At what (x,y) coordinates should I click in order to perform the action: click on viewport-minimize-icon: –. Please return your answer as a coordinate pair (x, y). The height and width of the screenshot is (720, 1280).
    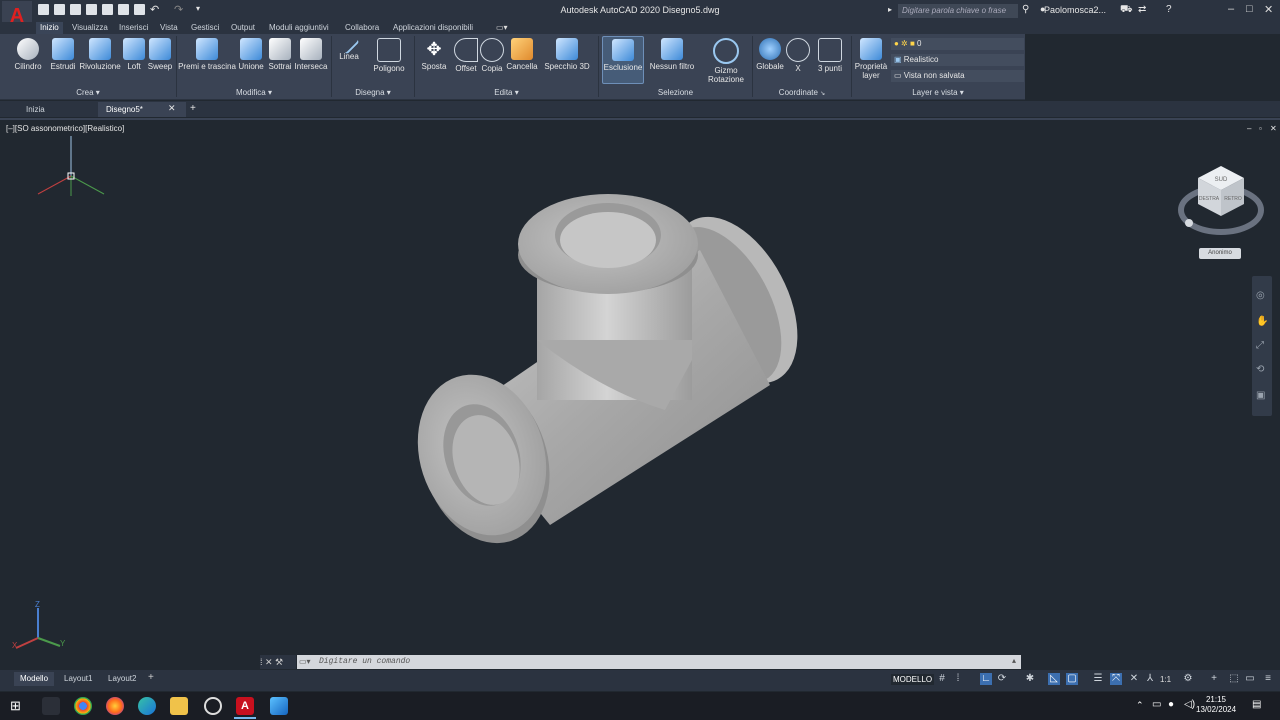
    Looking at the image, I should click on (1249, 128).